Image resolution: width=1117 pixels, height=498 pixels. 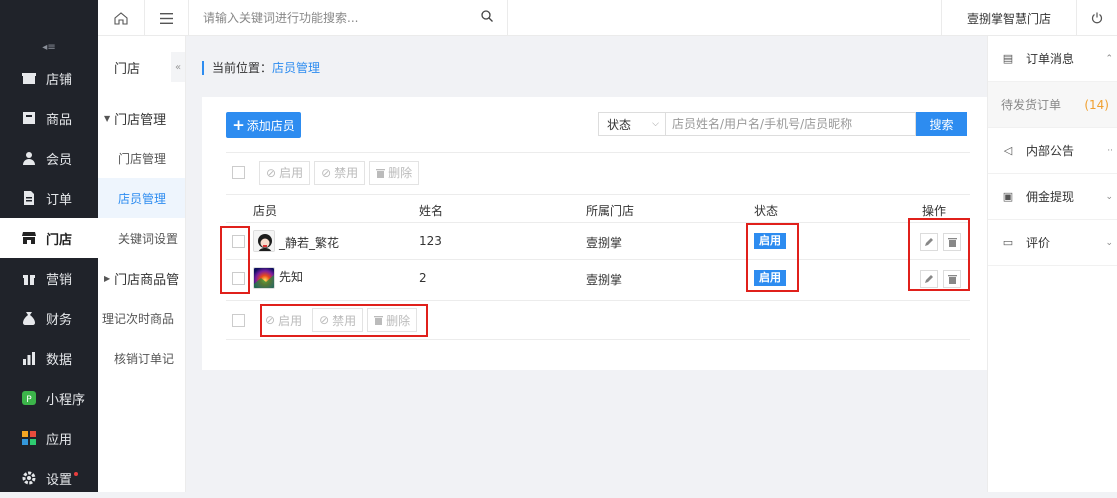 What do you see at coordinates (263, 125) in the screenshot?
I see `add-staff-button: + 添加店员` at bounding box center [263, 125].